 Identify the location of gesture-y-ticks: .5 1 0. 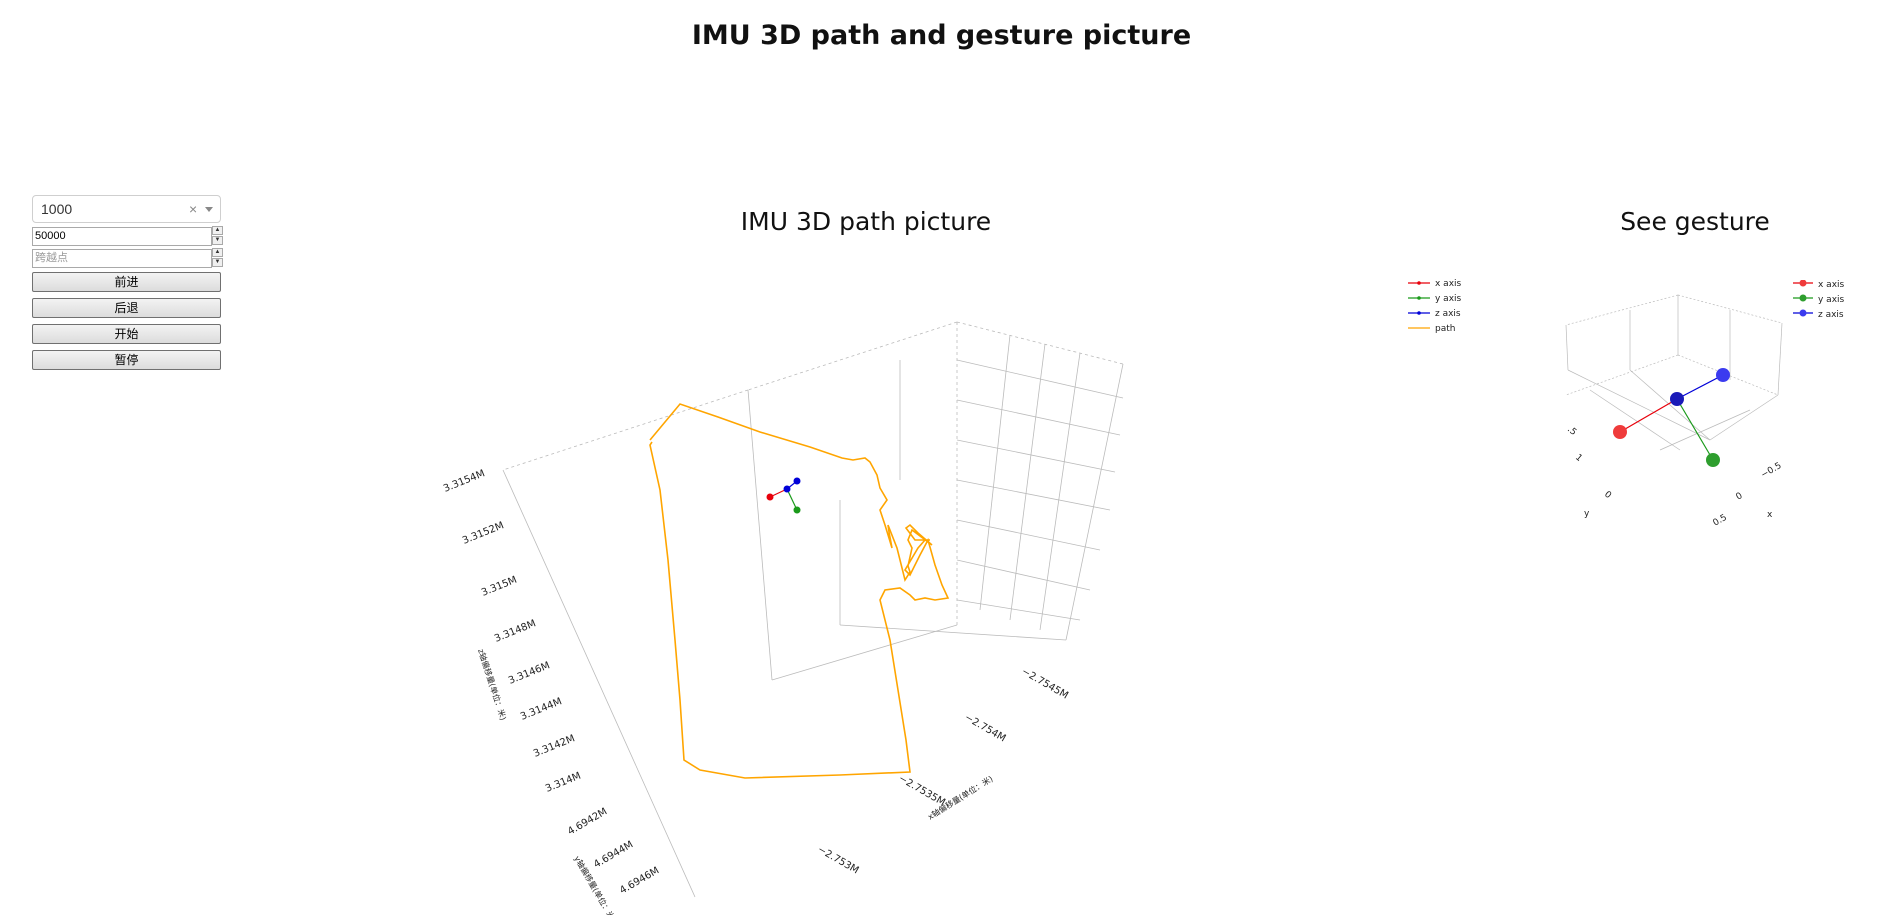
(1589, 463).